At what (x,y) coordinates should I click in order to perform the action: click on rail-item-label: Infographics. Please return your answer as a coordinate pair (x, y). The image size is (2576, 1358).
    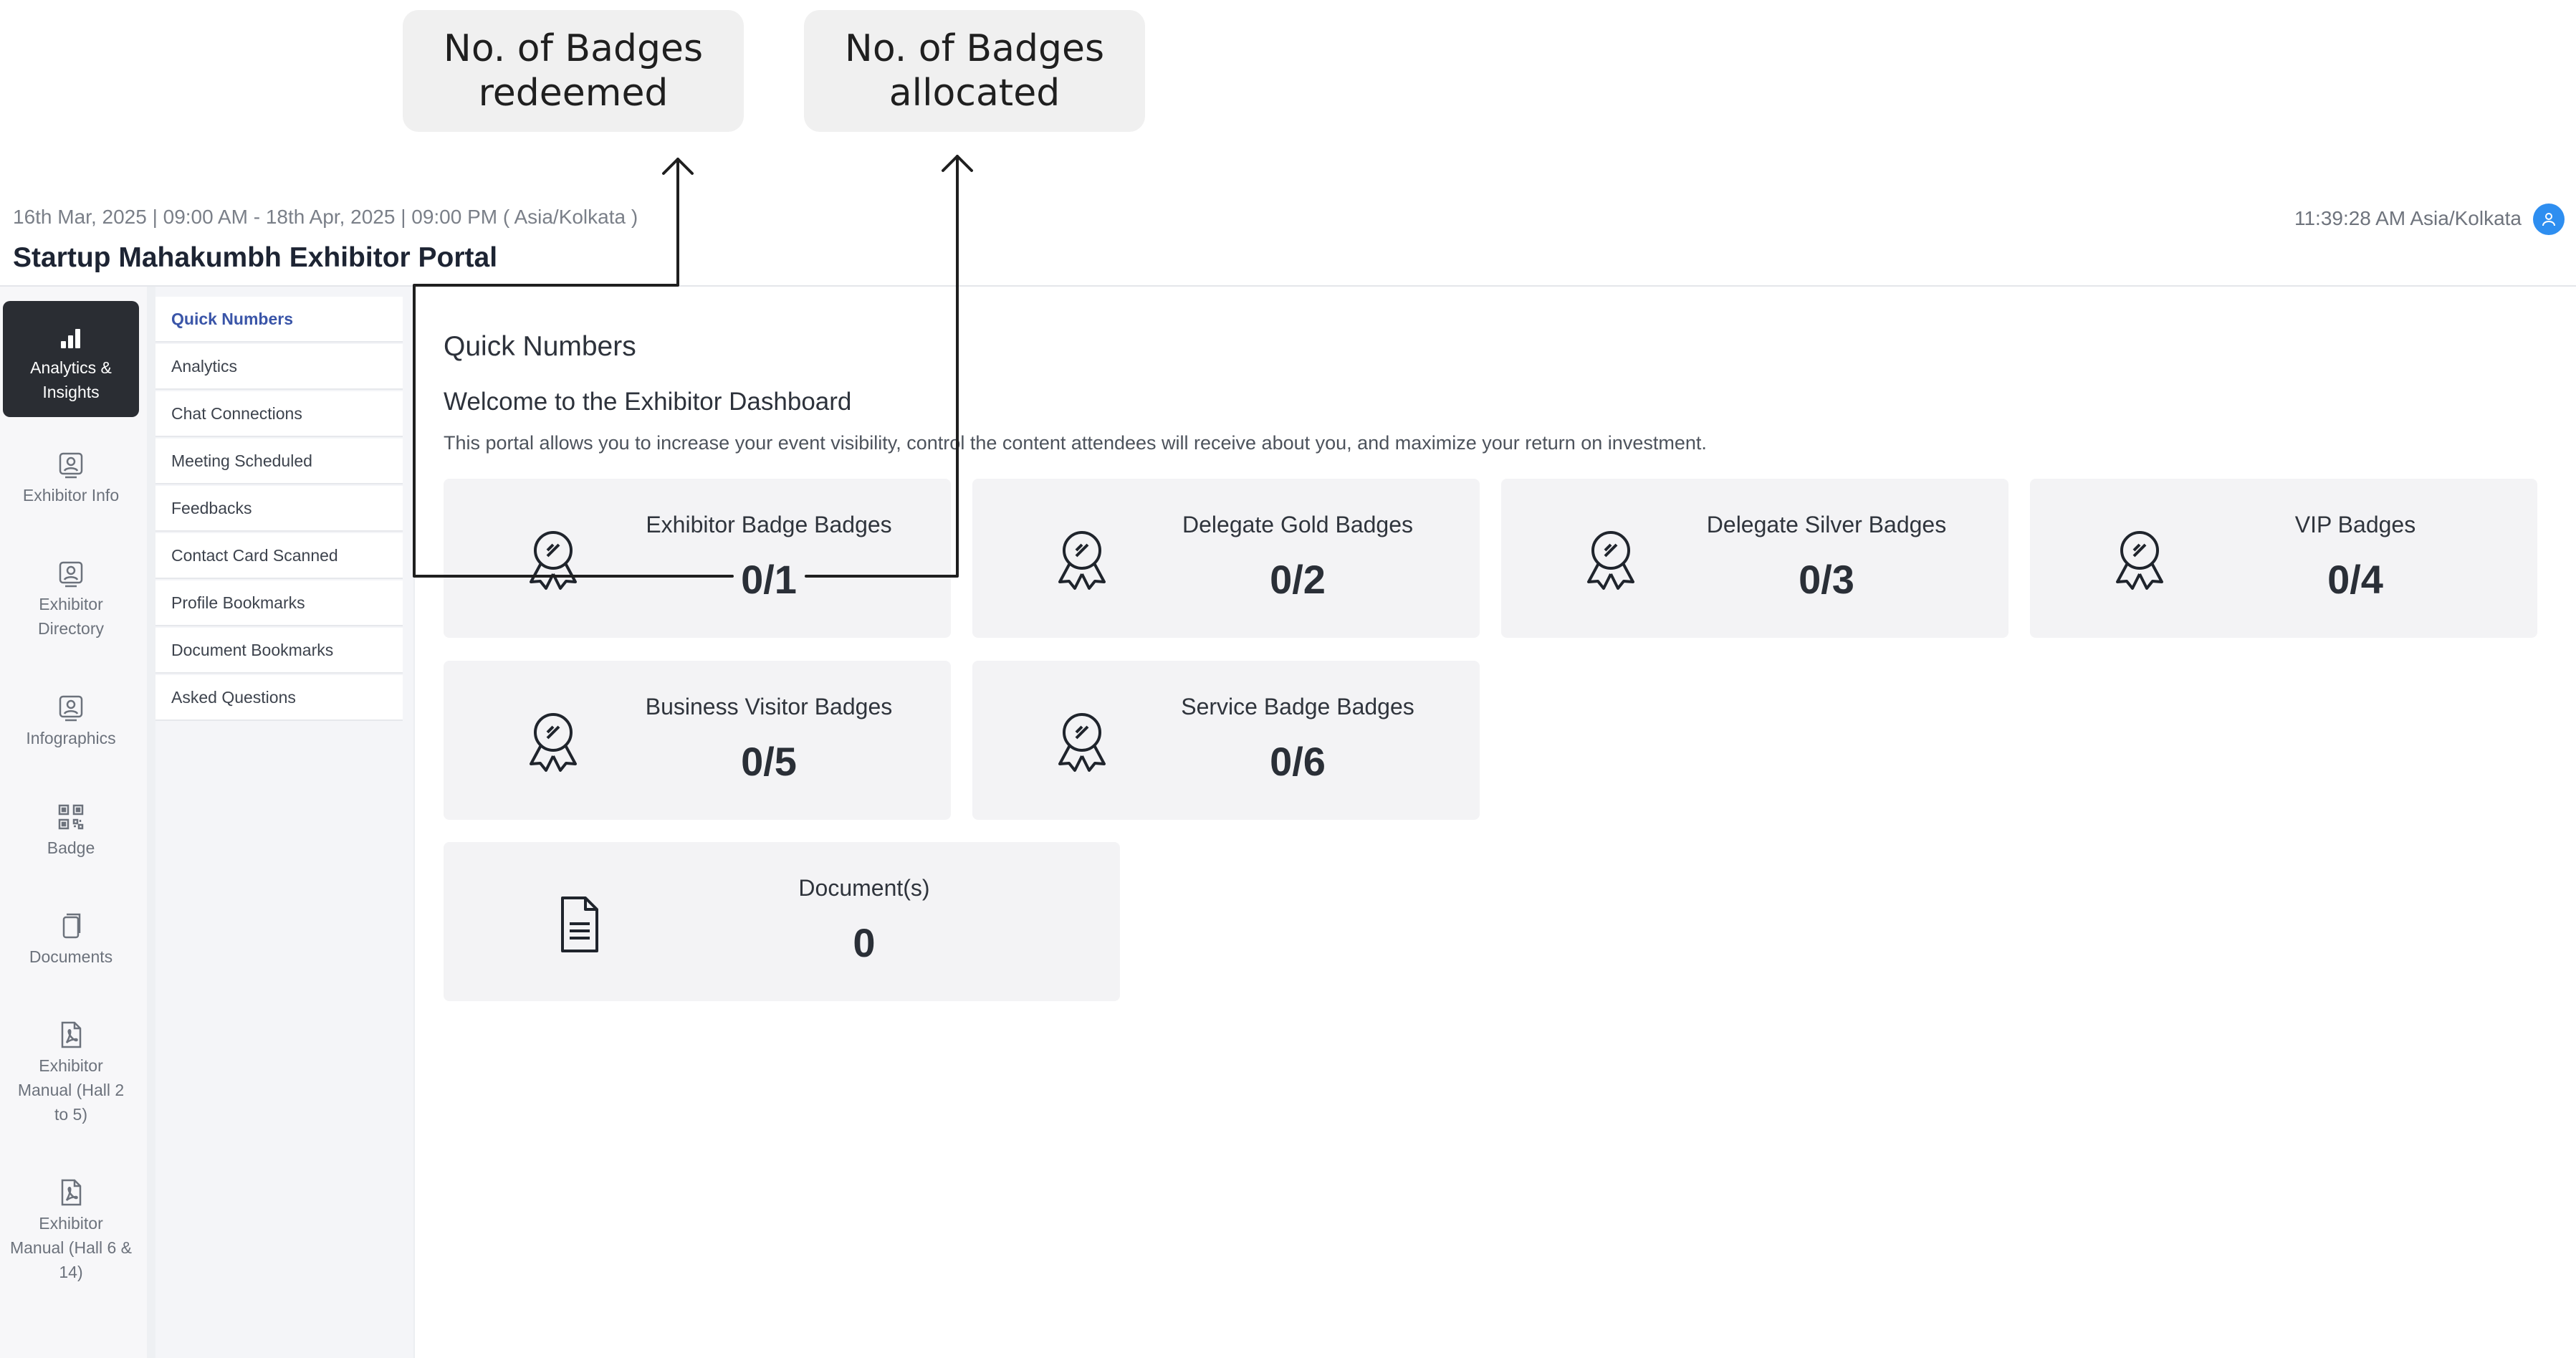
    Looking at the image, I should click on (71, 738).